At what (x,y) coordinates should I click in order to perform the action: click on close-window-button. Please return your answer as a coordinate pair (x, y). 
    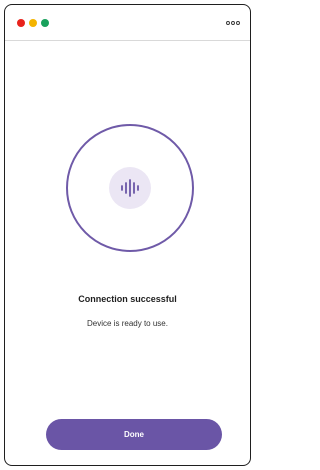
    Looking at the image, I should click on (21, 23).